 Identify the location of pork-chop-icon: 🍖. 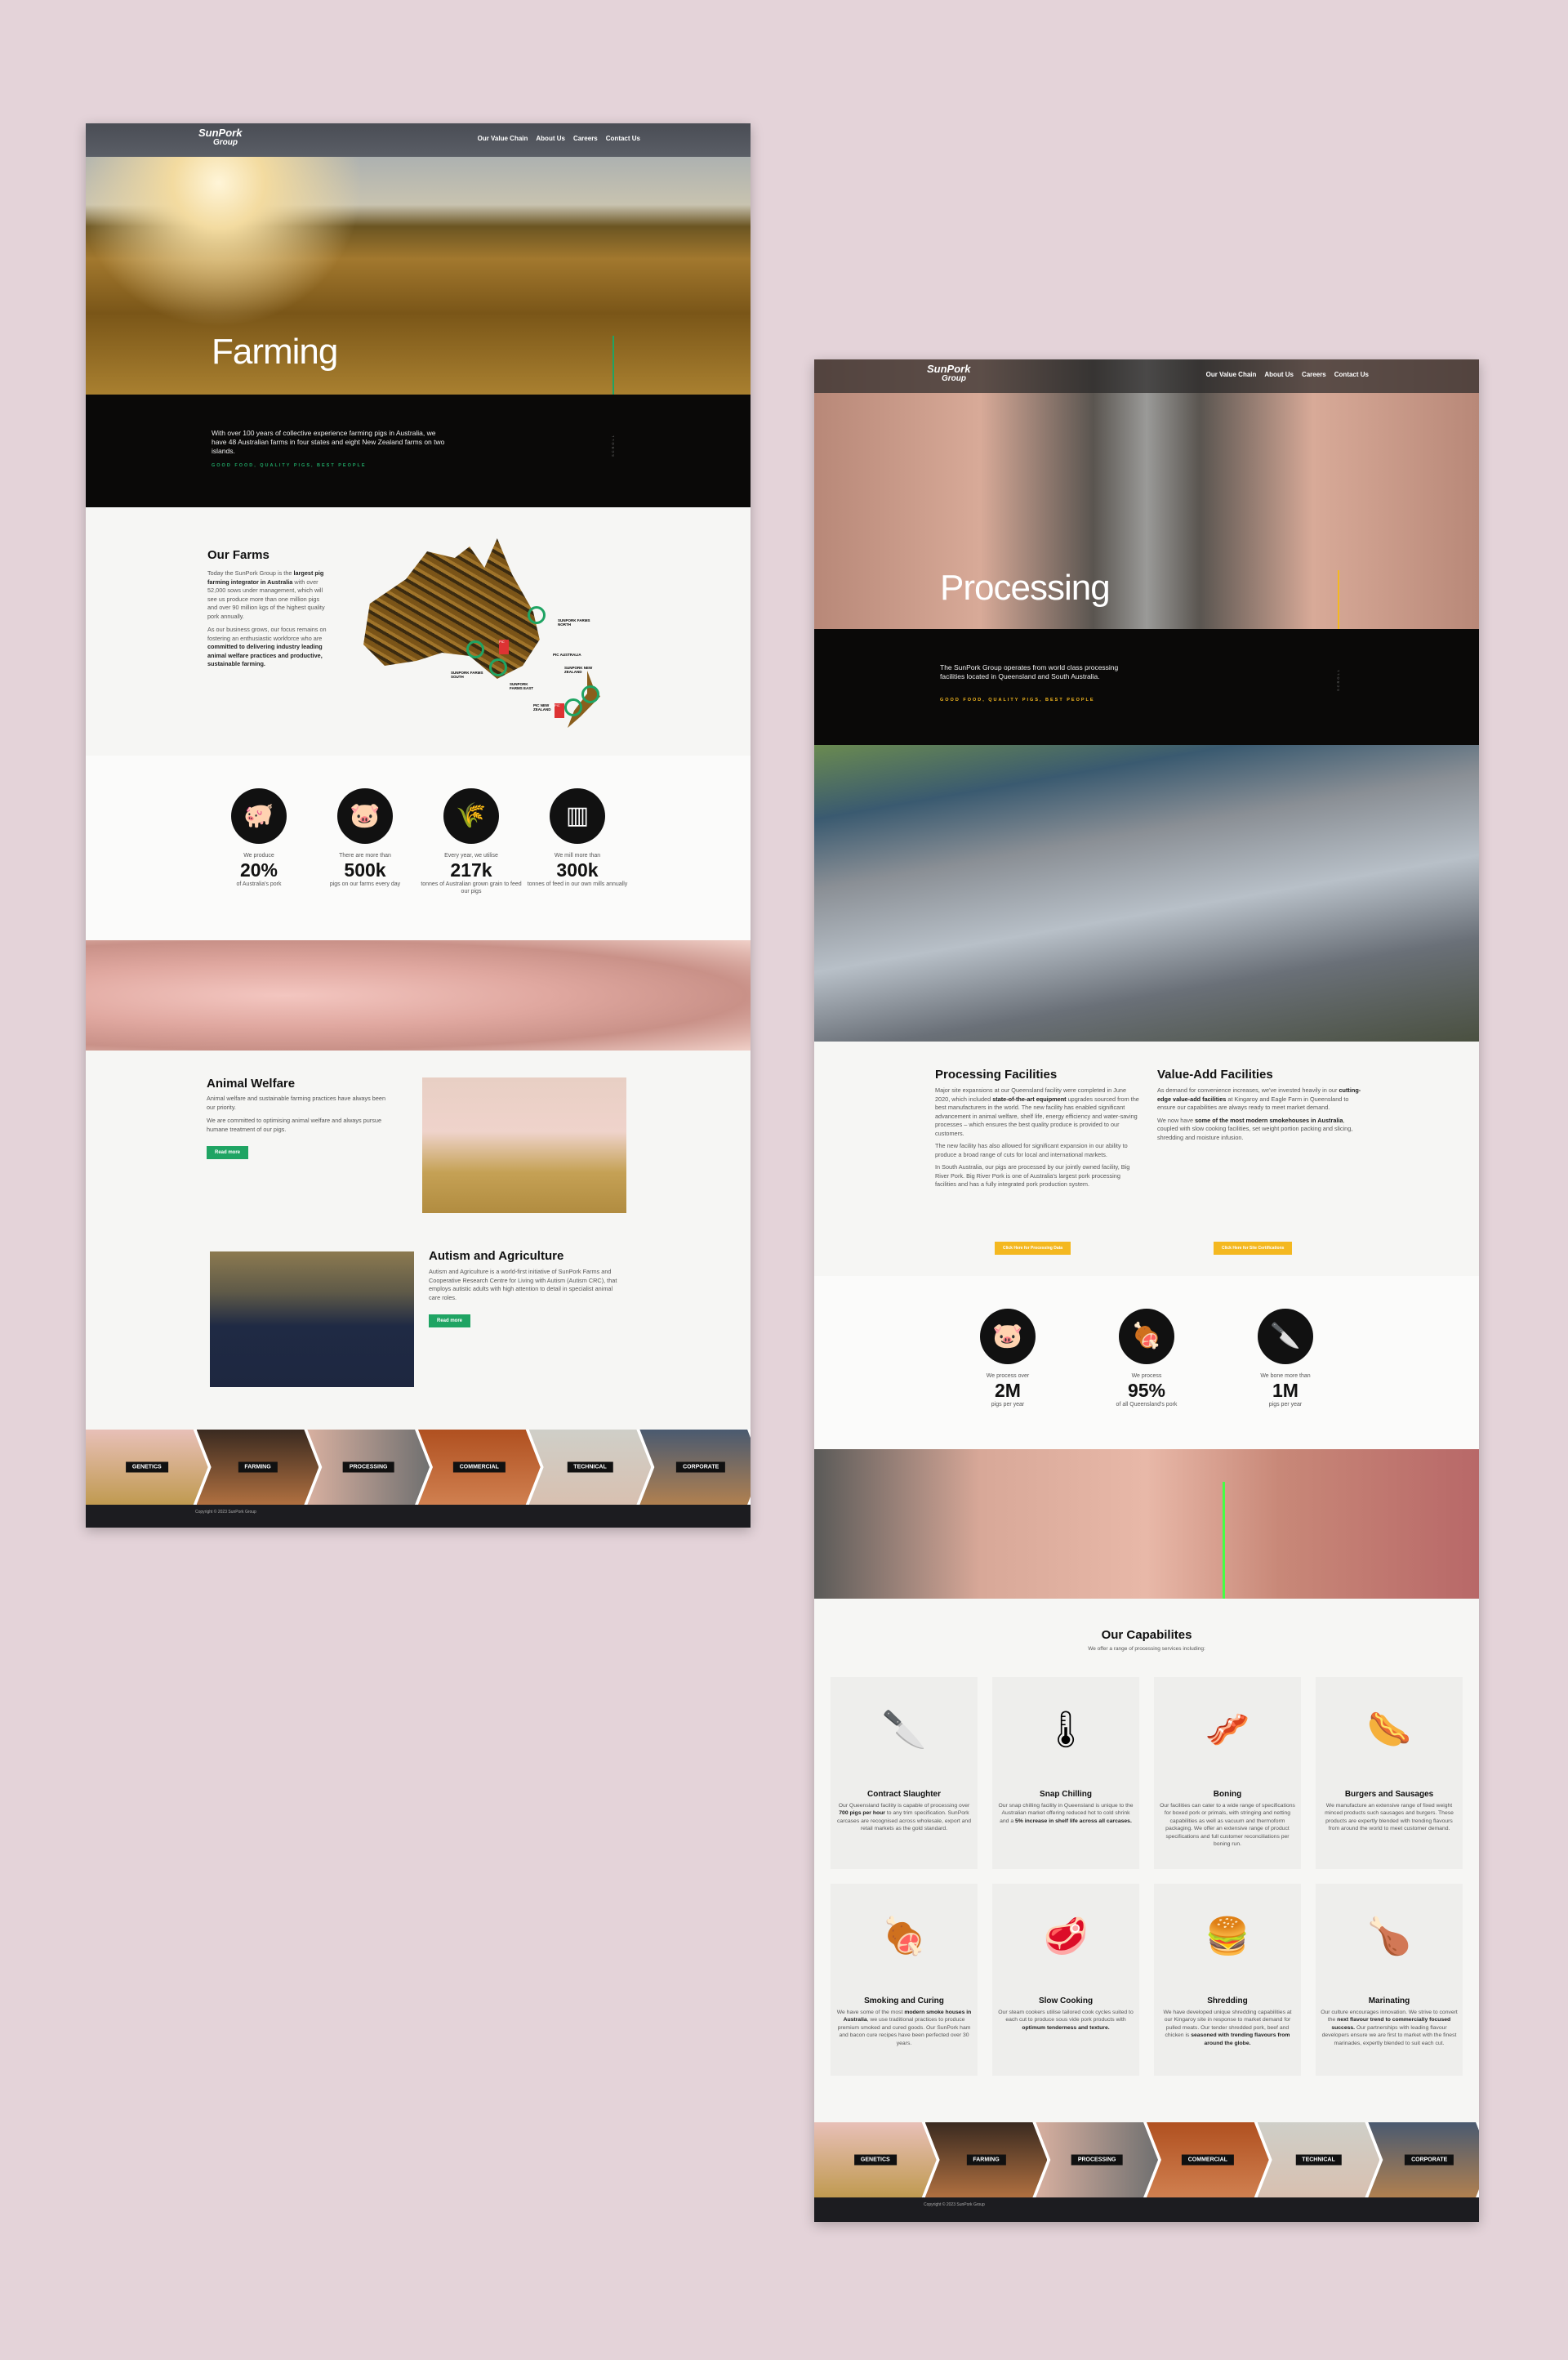
(1146, 1337).